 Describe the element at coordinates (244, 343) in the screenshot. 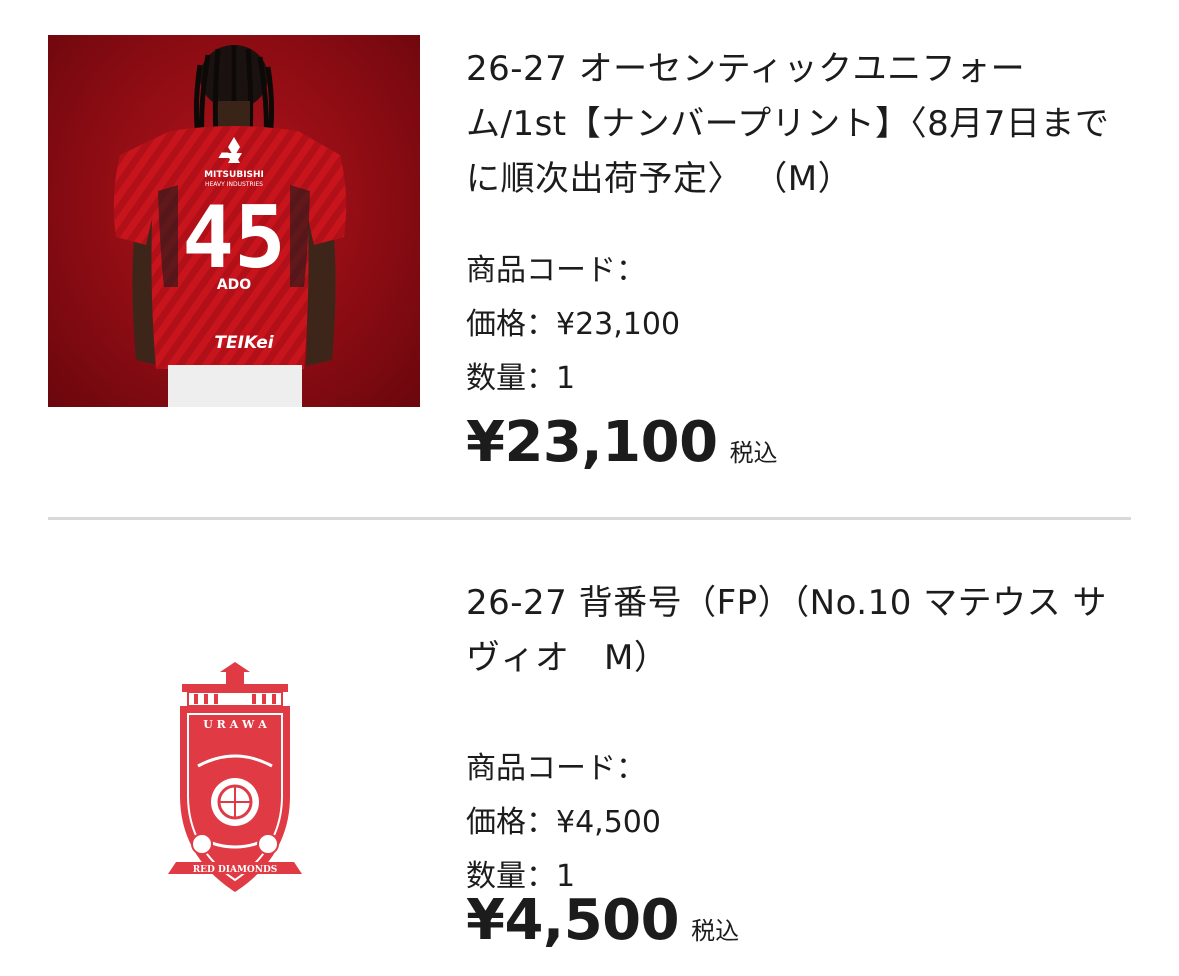

I see `sponsor-bottom: TEIKei` at that location.